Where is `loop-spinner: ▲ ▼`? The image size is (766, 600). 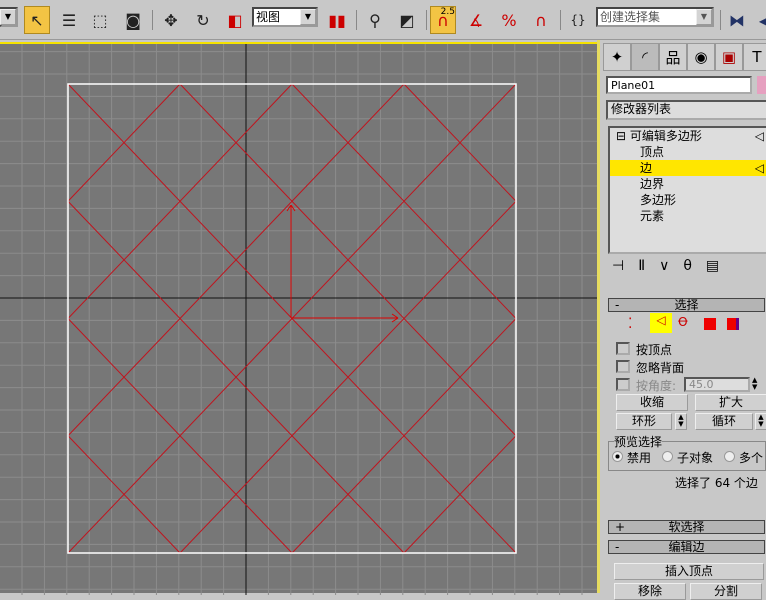 loop-spinner: ▲ ▼ is located at coordinates (760, 421).